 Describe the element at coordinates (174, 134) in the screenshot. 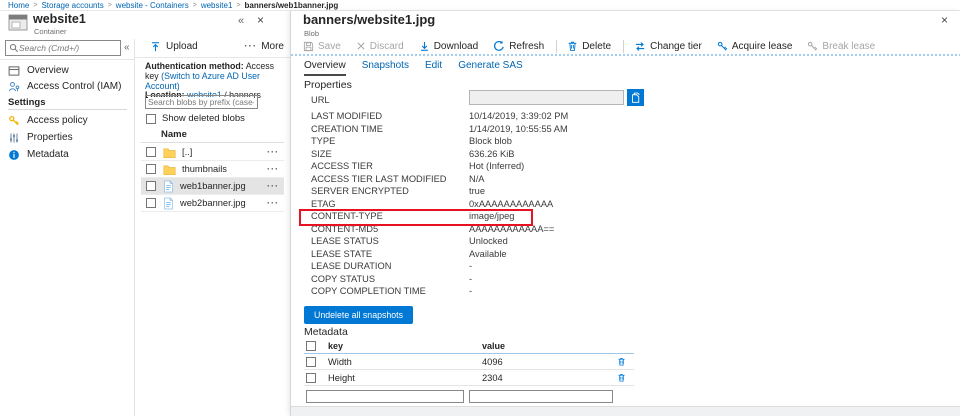

I see `name-column-header: Name` at that location.